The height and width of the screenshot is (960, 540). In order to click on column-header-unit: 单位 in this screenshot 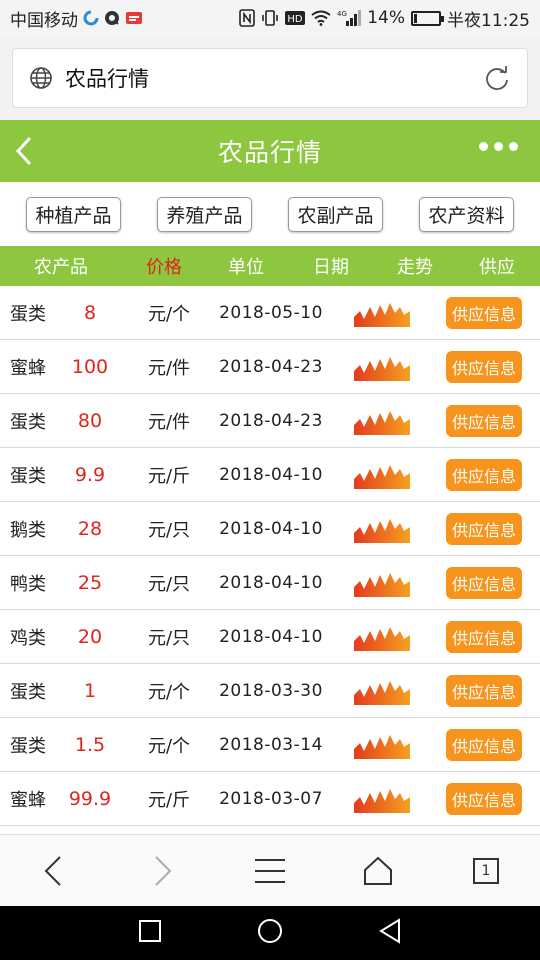, I will do `click(246, 267)`.